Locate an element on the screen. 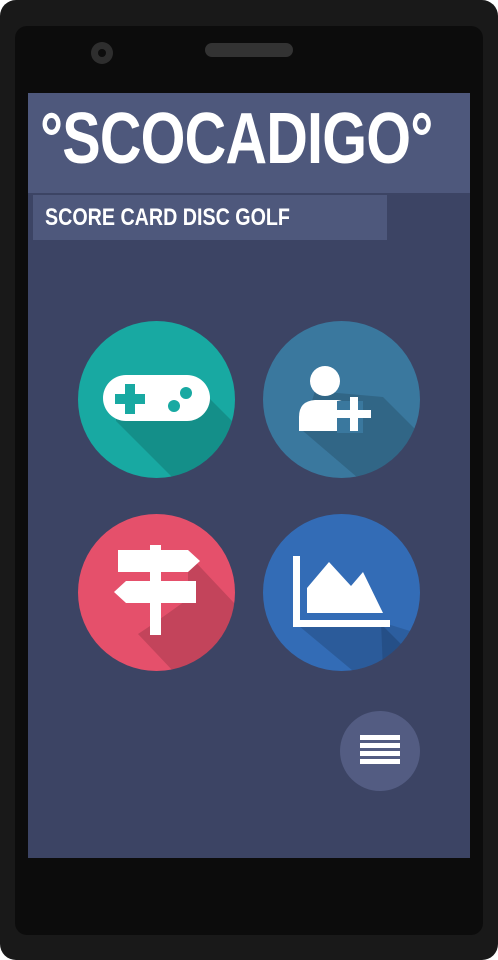  add-player-button is located at coordinates (341, 399).